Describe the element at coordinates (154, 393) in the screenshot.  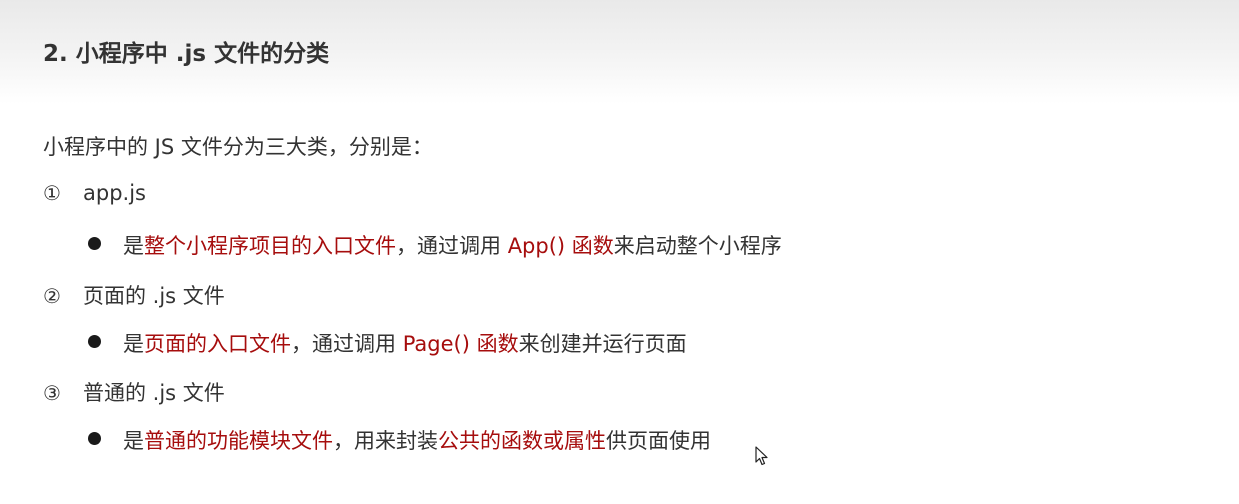
I see `item-name: 普通的 .js 文件` at that location.